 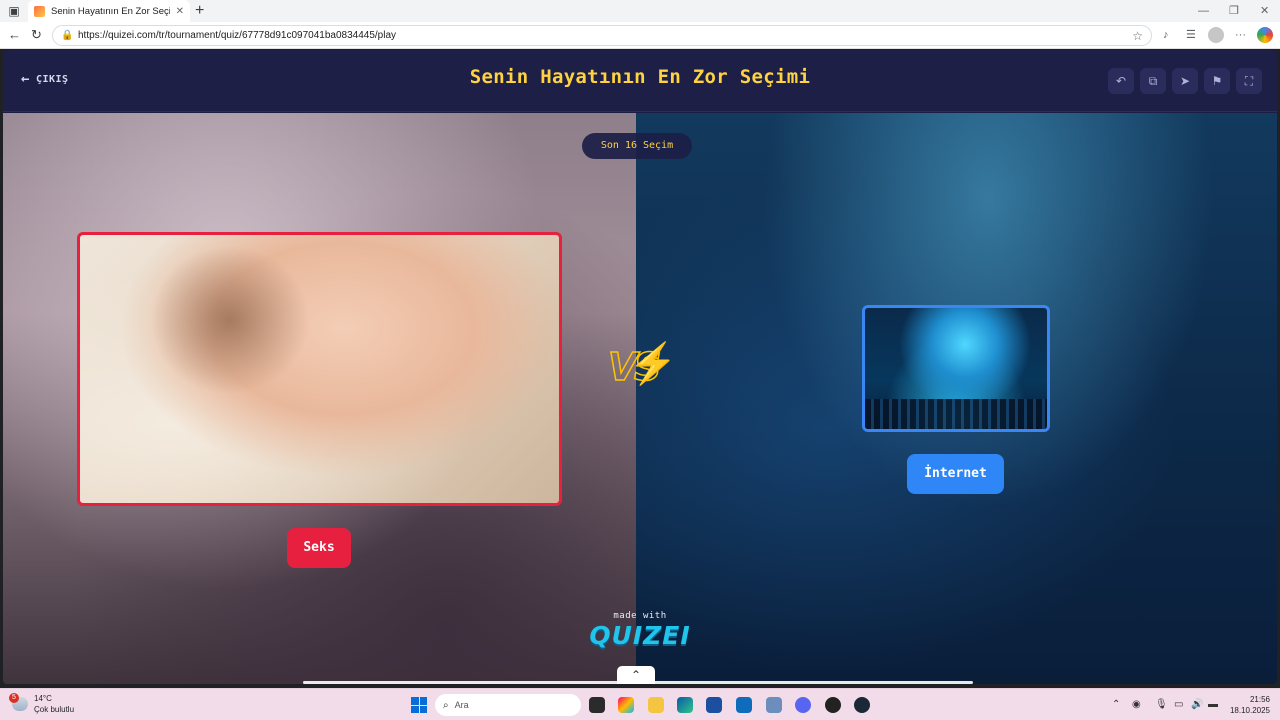 I want to click on window-close-icon: ✕, so click(x=1264, y=11).